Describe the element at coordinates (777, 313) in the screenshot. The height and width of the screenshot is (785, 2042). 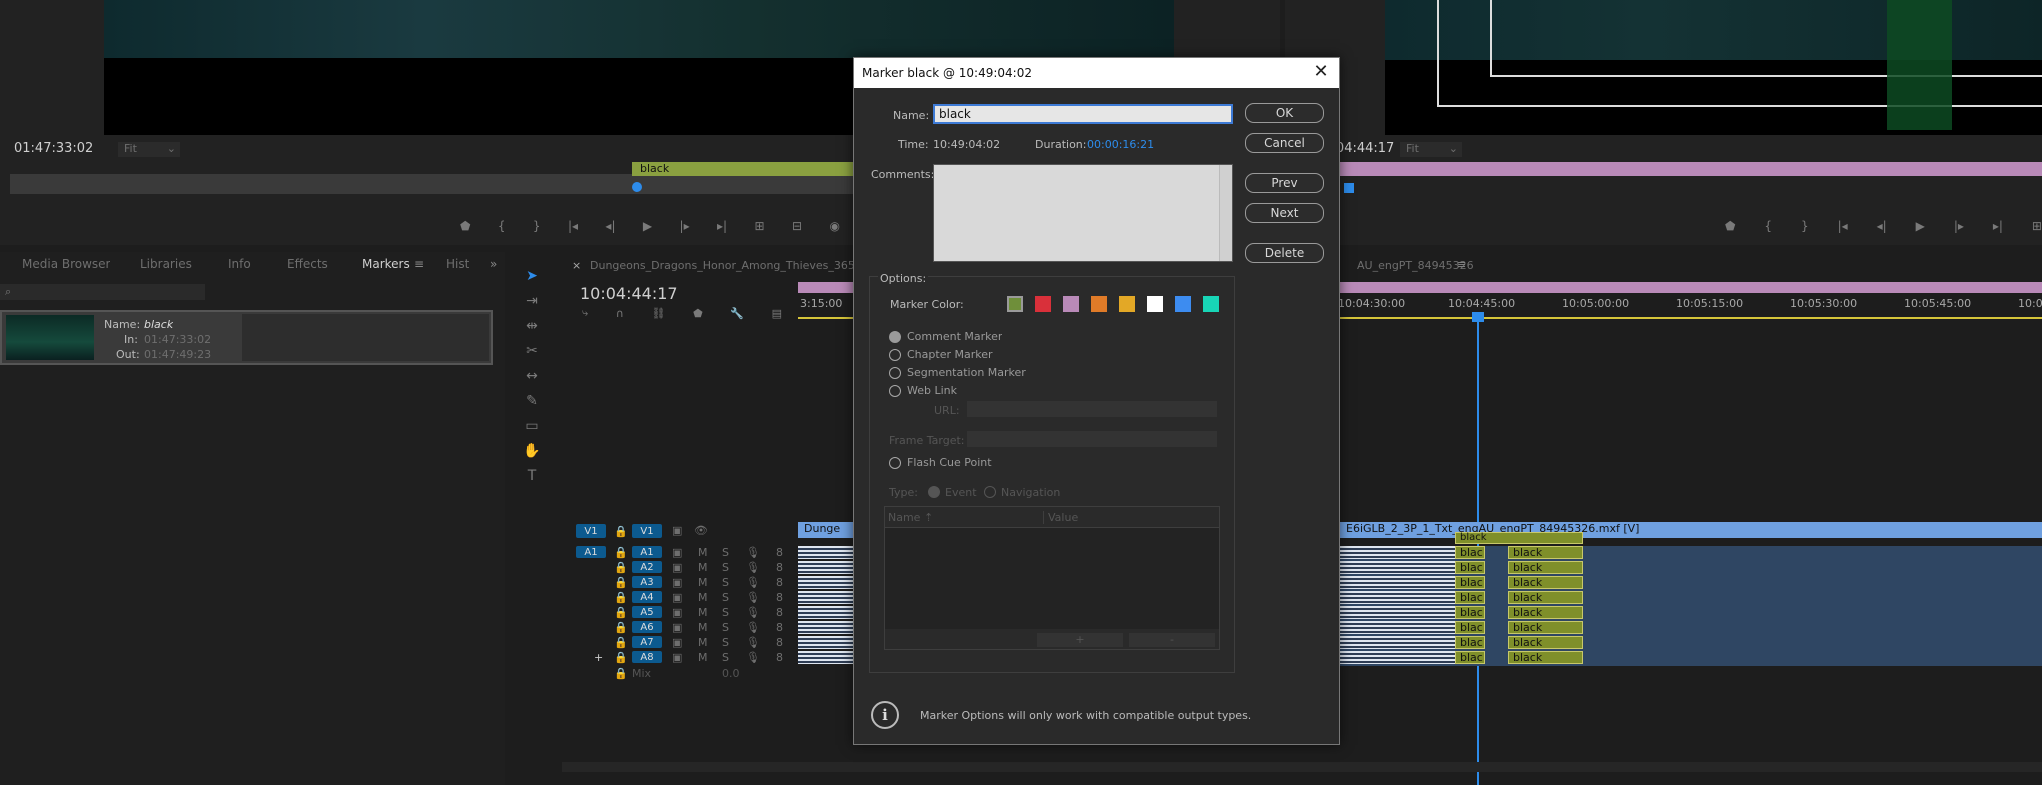
I see `captions-icon: ▤` at that location.